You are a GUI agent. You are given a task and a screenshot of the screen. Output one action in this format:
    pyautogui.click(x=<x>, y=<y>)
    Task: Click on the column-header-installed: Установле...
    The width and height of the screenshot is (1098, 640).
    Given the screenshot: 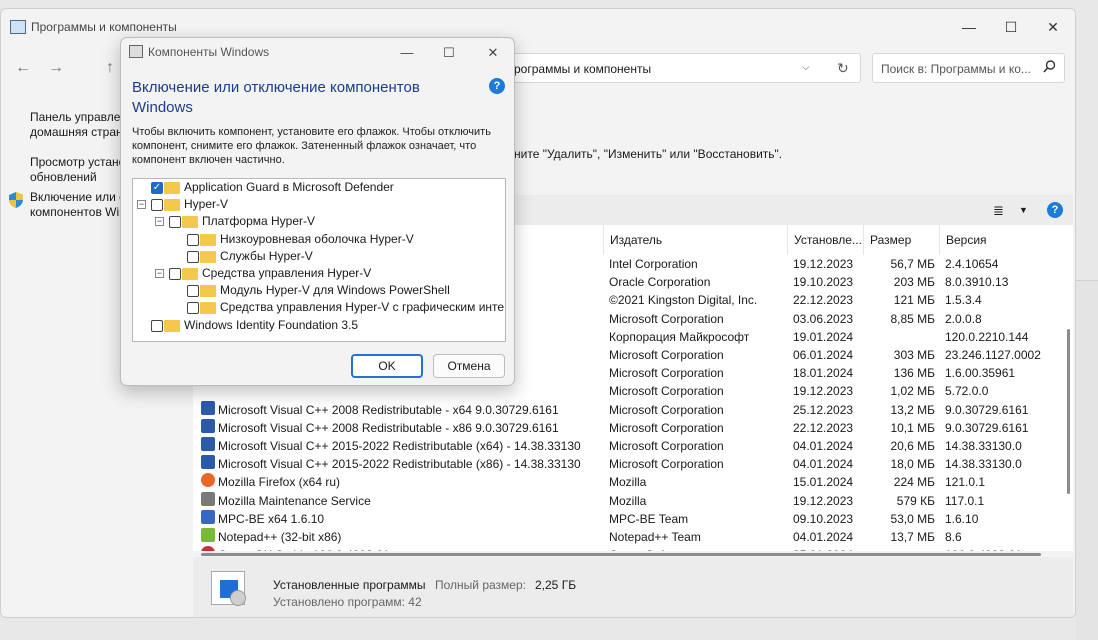 What is the action you would take?
    pyautogui.click(x=825, y=240)
    